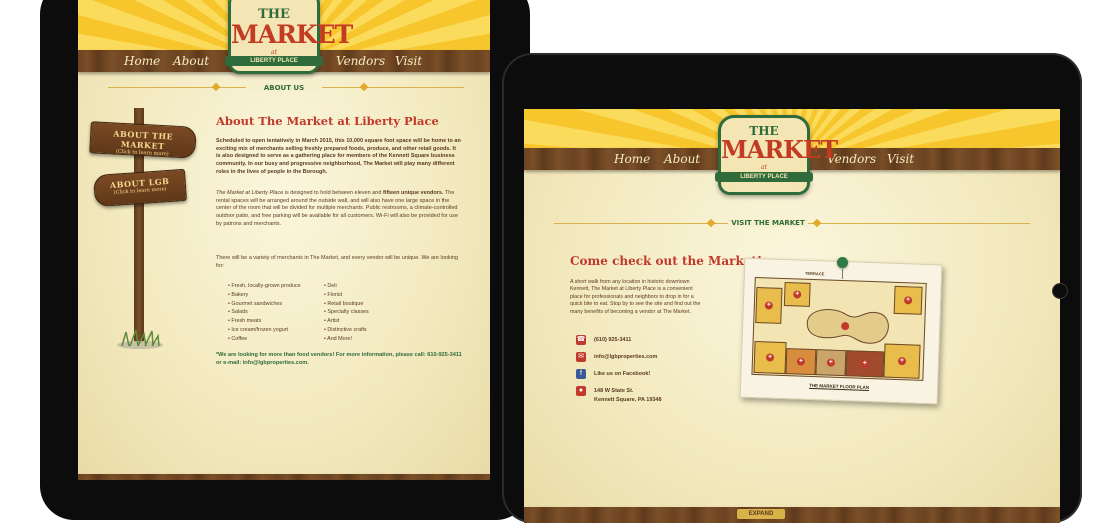 The width and height of the screenshot is (1100, 523). I want to click on vendor-list-item: Salads, so click(276, 312).